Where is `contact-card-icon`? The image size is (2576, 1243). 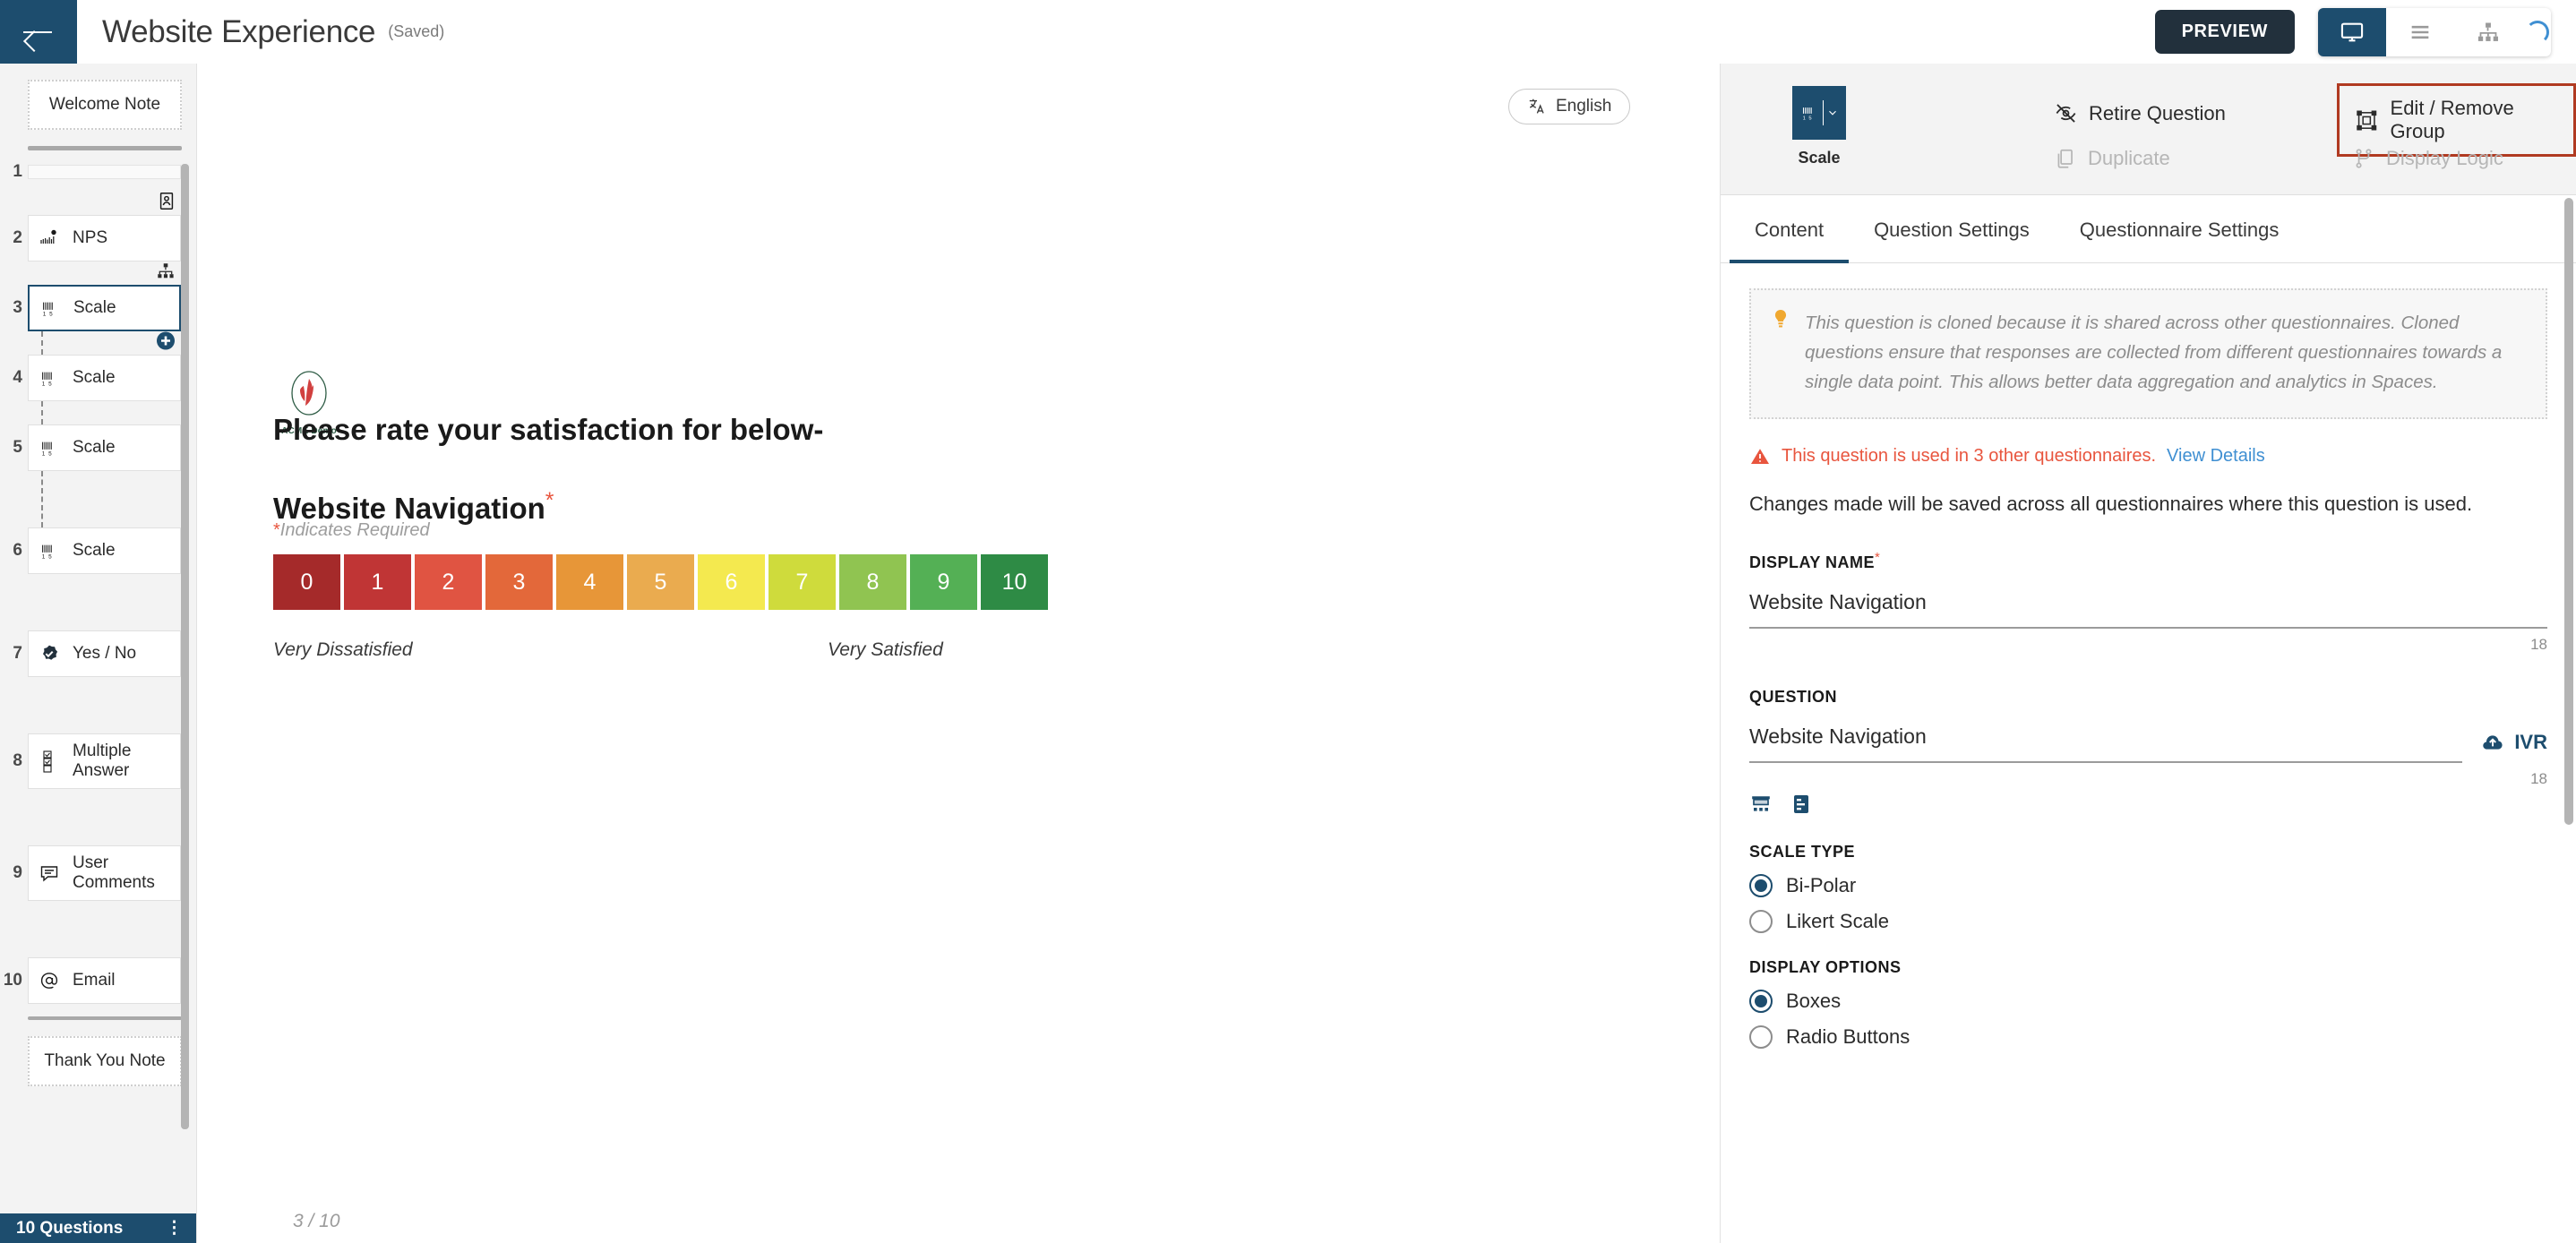
contact-card-icon is located at coordinates (166, 204).